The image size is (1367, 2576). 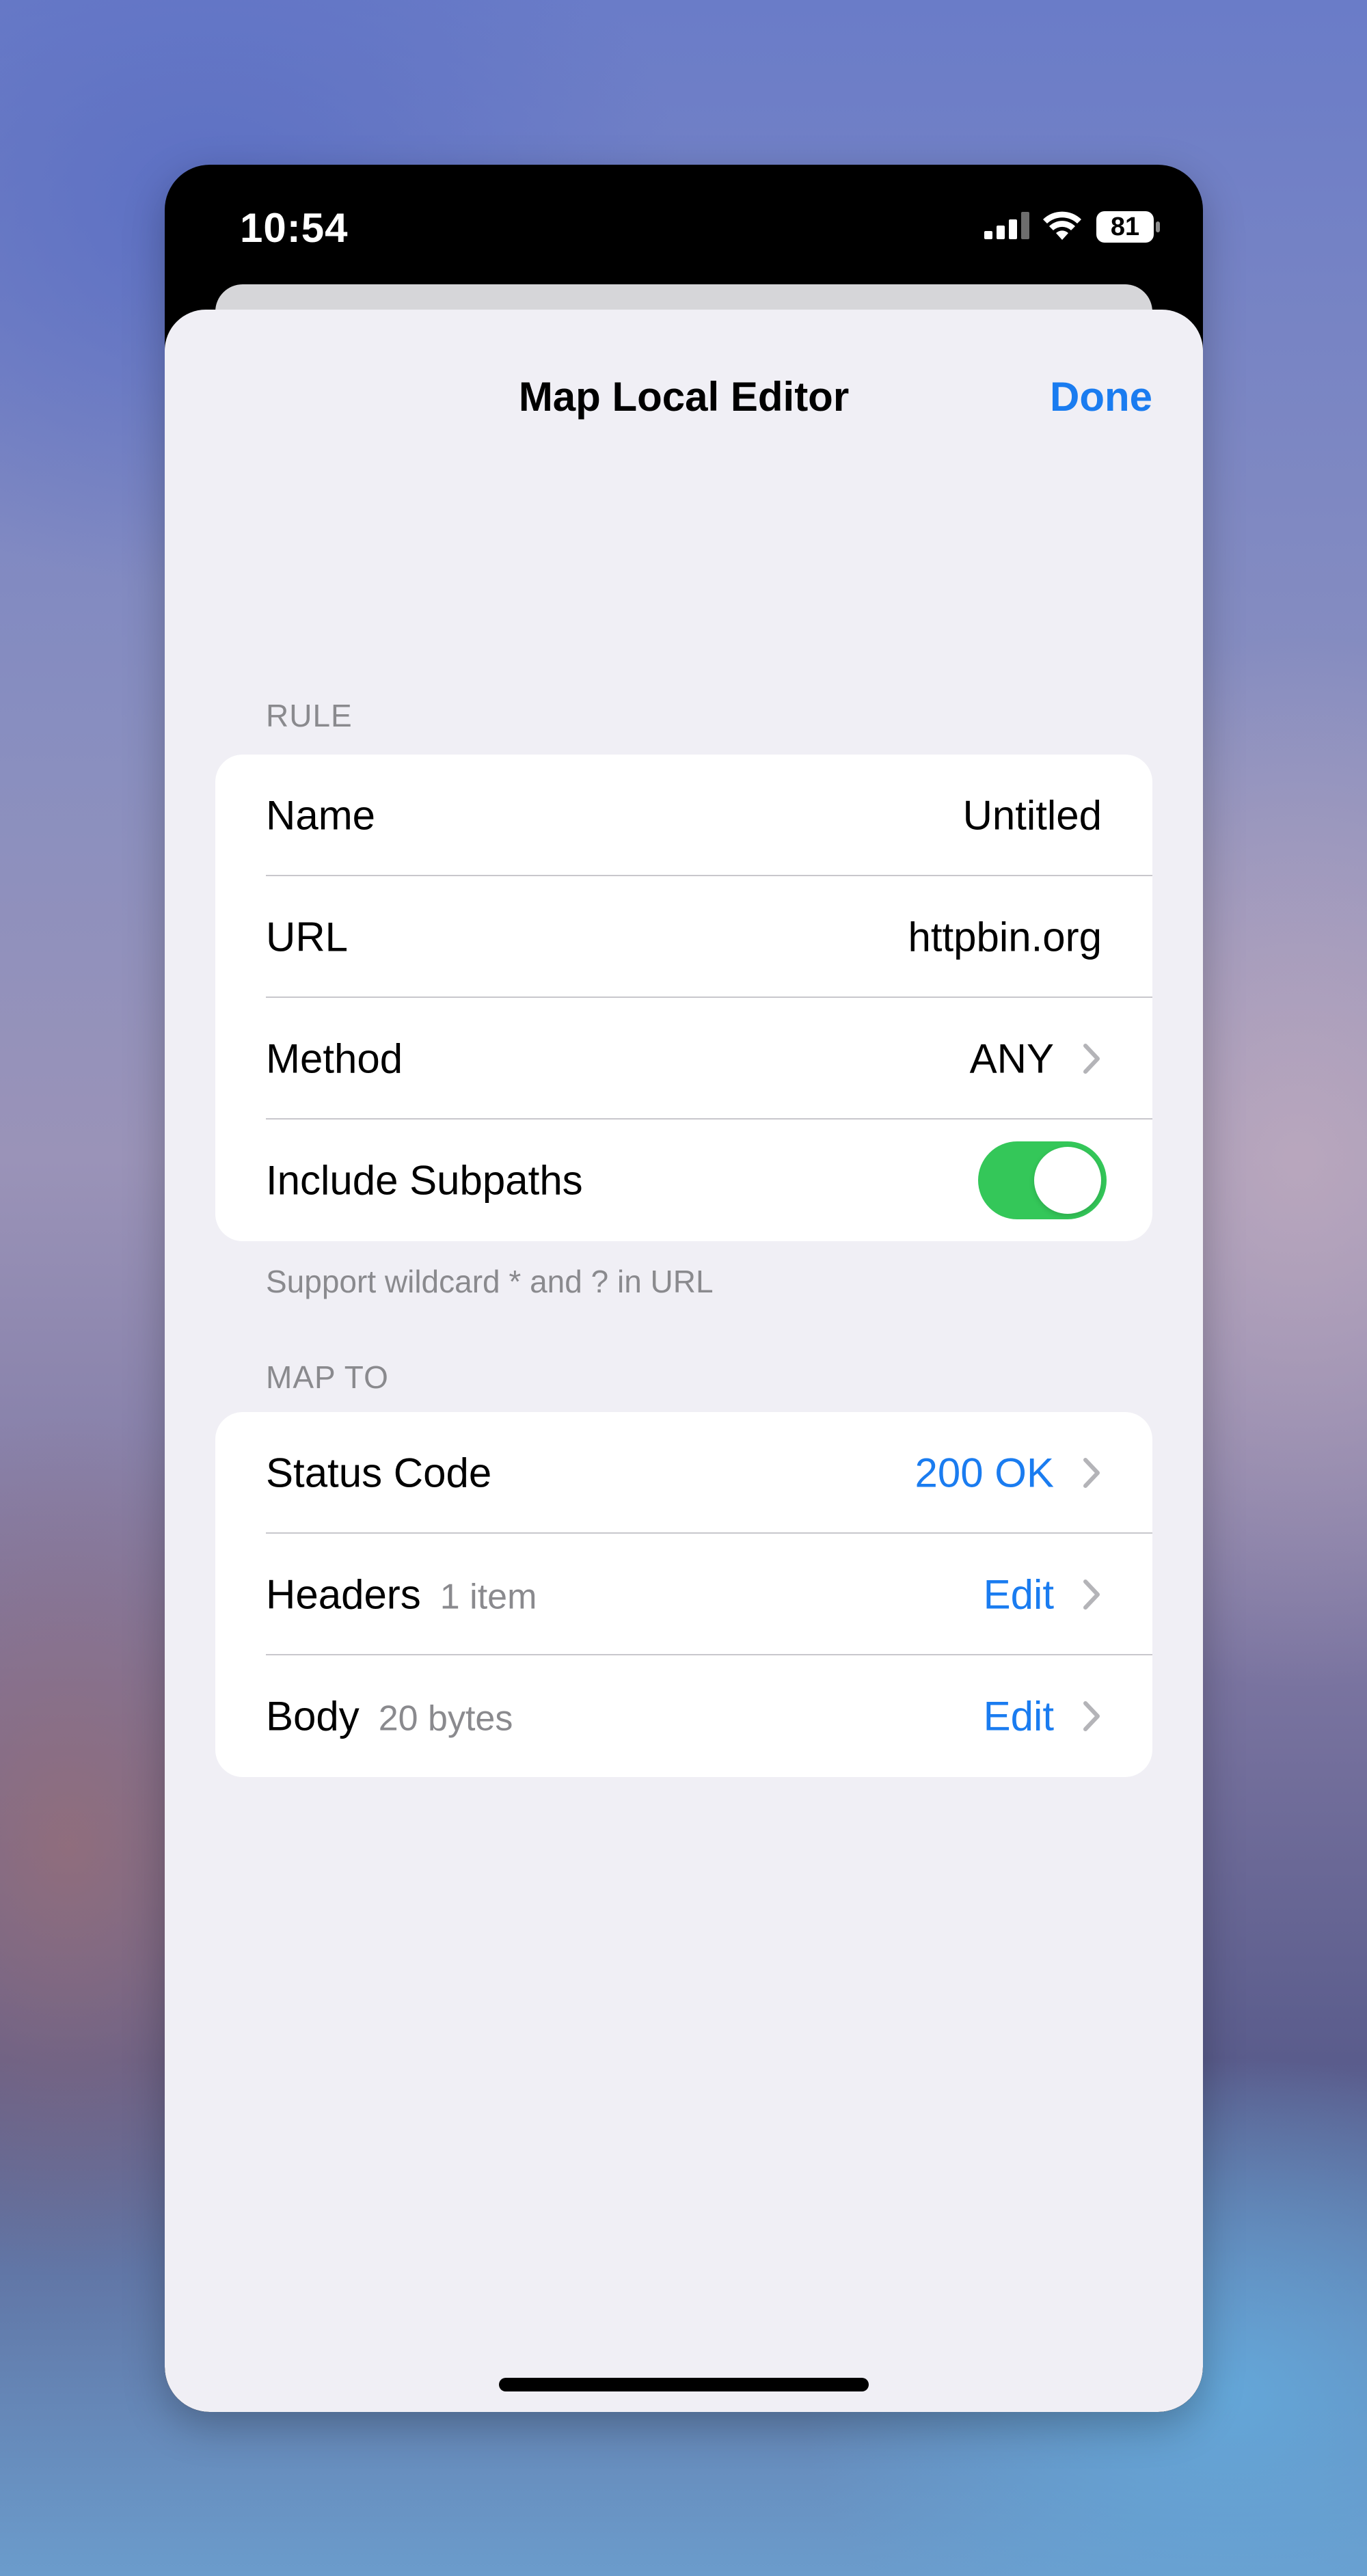 I want to click on status-icons: 81, so click(x=1073, y=227).